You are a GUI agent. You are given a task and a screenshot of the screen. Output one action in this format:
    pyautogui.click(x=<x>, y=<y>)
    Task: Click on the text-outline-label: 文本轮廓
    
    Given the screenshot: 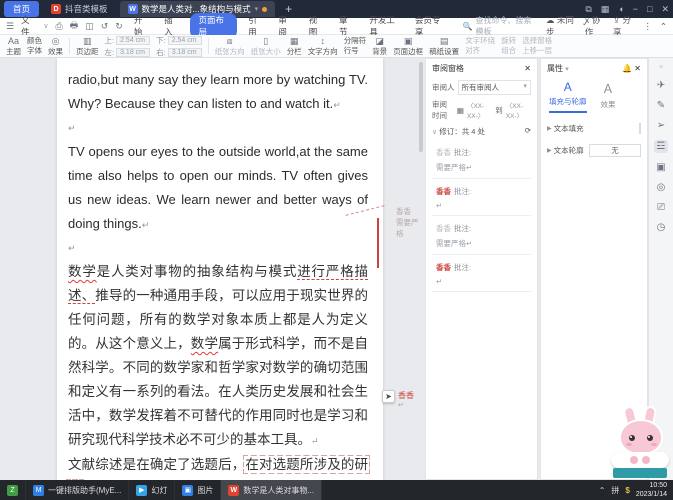 What is the action you would take?
    pyautogui.click(x=568, y=150)
    